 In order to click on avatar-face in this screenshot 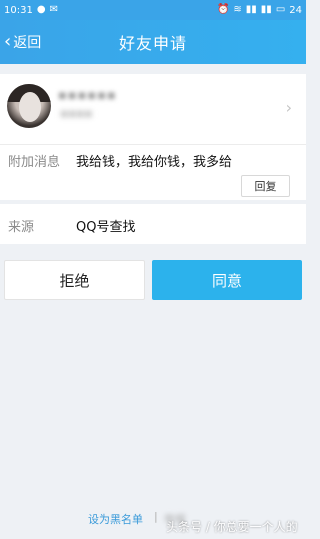, I will do `click(30, 107)`.